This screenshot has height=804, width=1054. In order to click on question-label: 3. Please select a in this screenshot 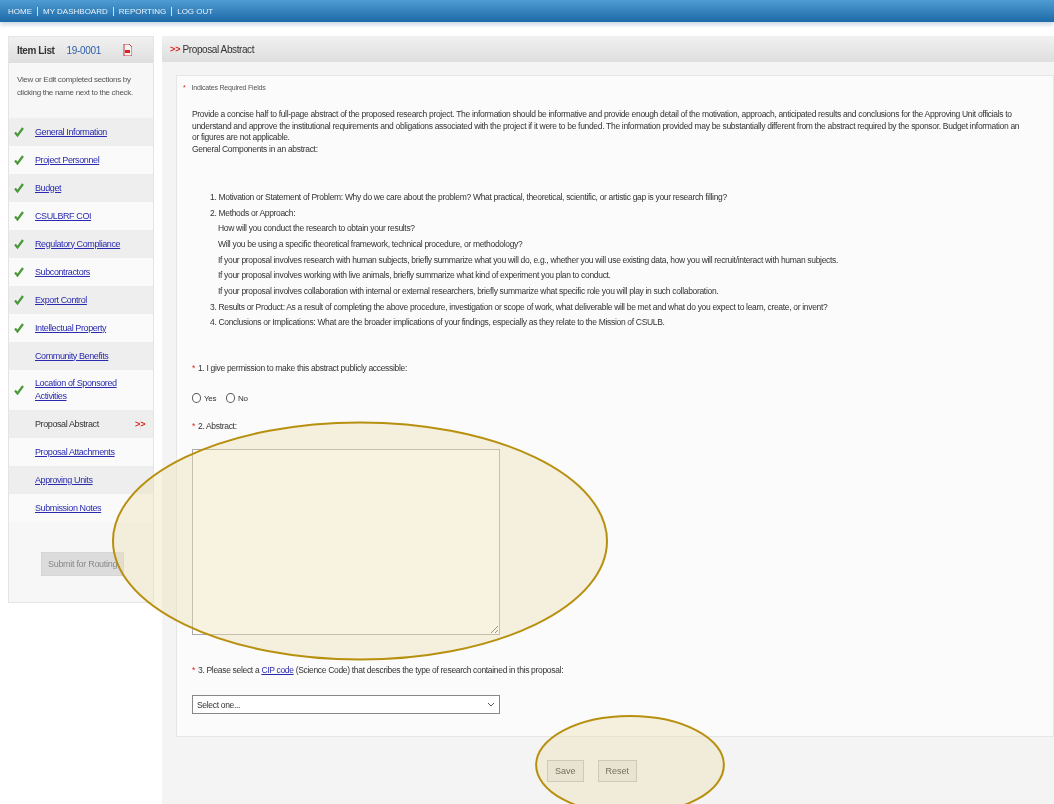, I will do `click(229, 670)`.